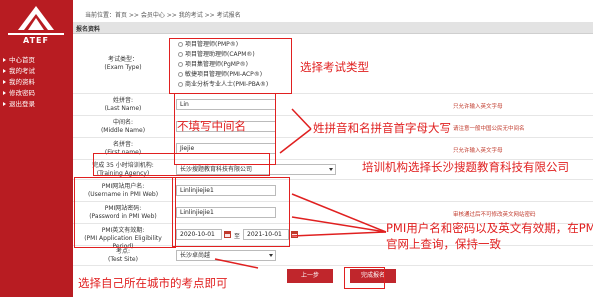  Describe the element at coordinates (489, 228) in the screenshot. I see `annotation-pmi-line1: PMI用户名和密码以及英文有效期，在PMI` at that location.